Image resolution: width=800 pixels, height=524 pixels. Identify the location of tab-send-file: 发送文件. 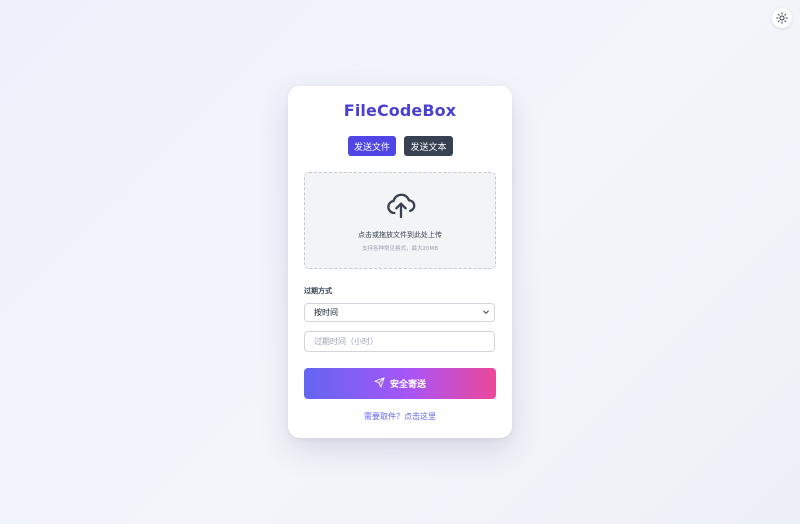
(372, 146).